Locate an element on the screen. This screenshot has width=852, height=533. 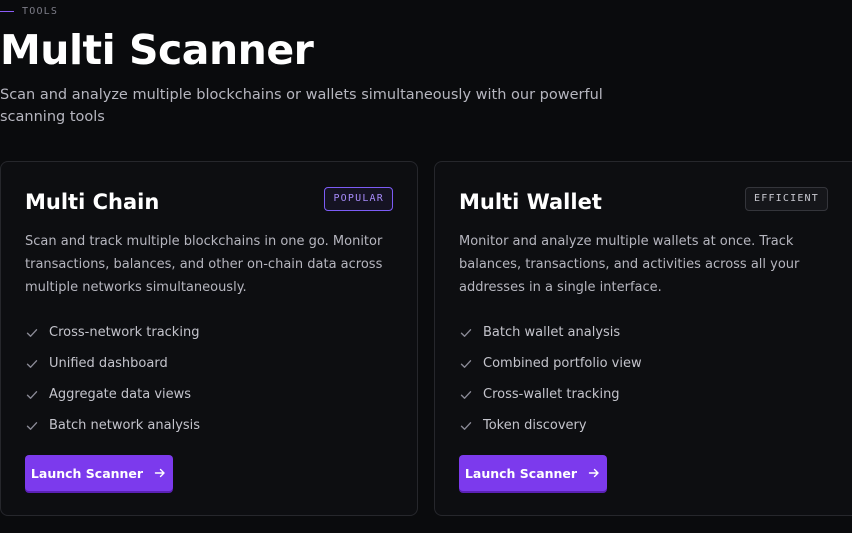
popular-badge: POPULAR is located at coordinates (358, 199).